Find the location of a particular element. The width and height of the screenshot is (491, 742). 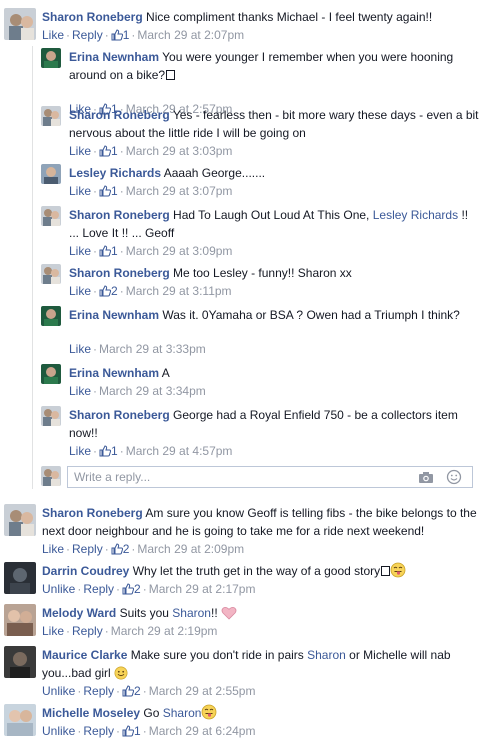

comment-text: Go is located at coordinates (151, 713).